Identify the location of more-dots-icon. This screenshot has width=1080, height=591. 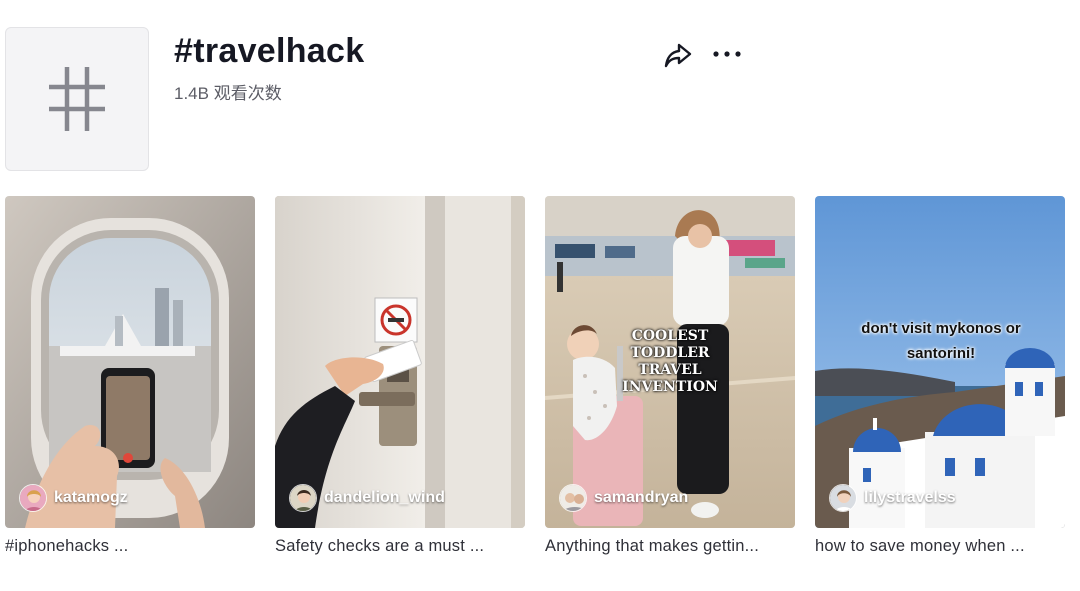
(727, 54).